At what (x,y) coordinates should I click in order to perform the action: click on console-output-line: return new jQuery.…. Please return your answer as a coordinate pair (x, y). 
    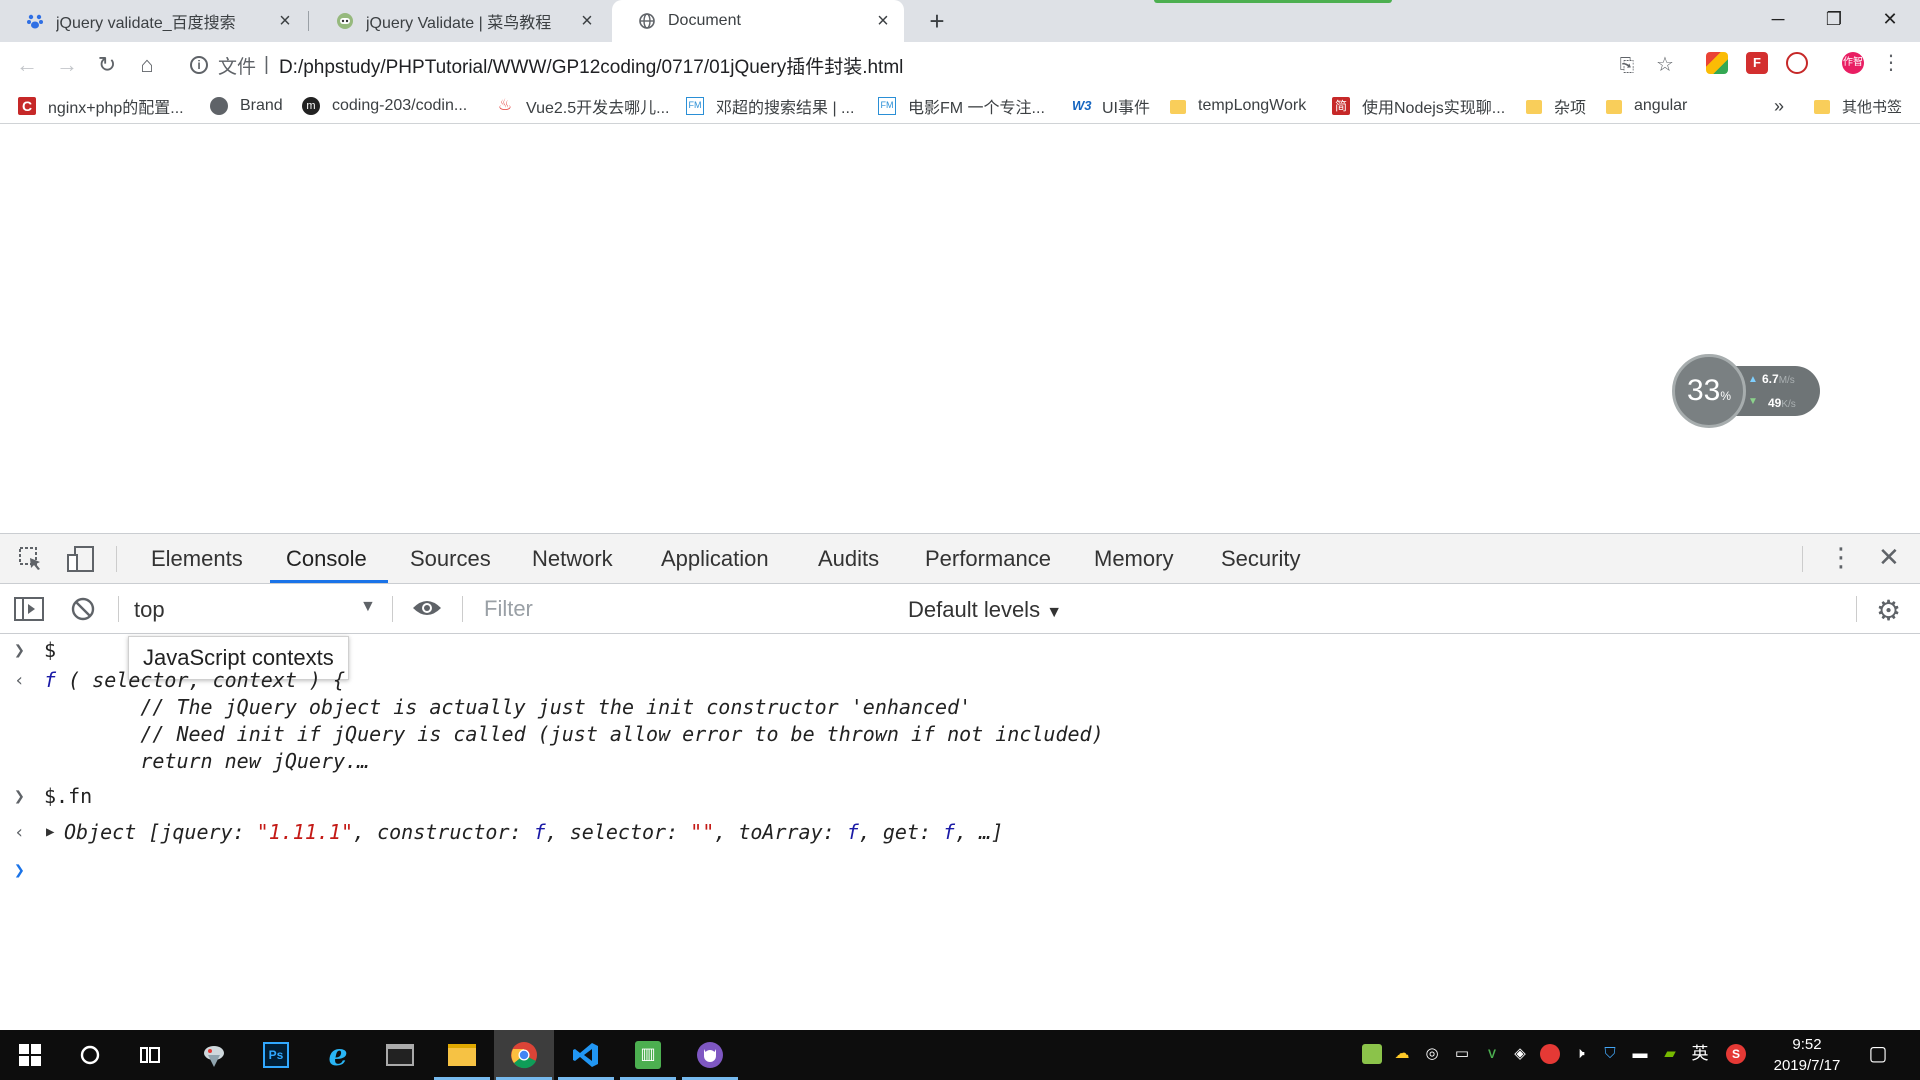
    Looking at the image, I should click on (206, 761).